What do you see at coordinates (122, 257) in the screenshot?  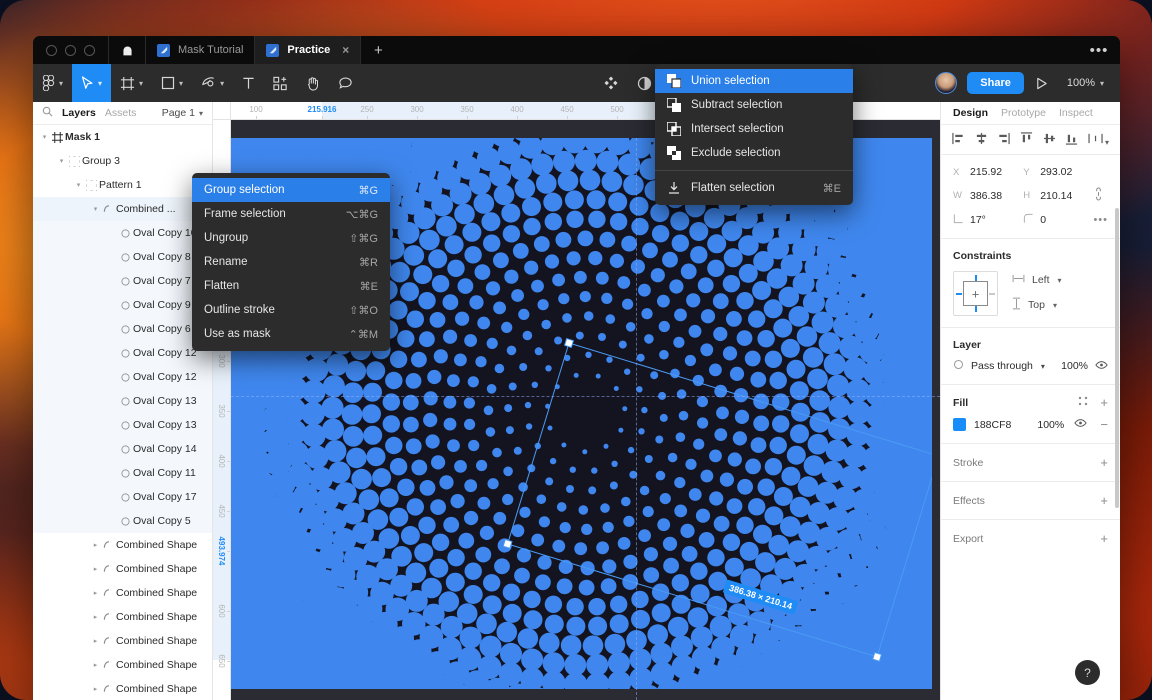 I see `layer-row: Oval Copy 8` at bounding box center [122, 257].